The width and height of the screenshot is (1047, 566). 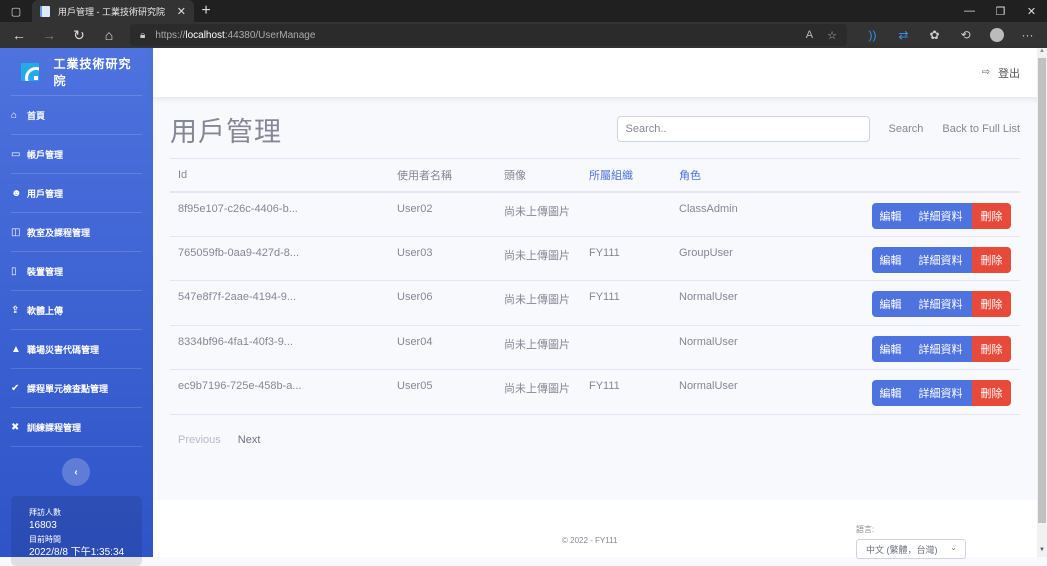 I want to click on cell-actions: 編輯 詳細資料 刪除, so click(x=900, y=214).